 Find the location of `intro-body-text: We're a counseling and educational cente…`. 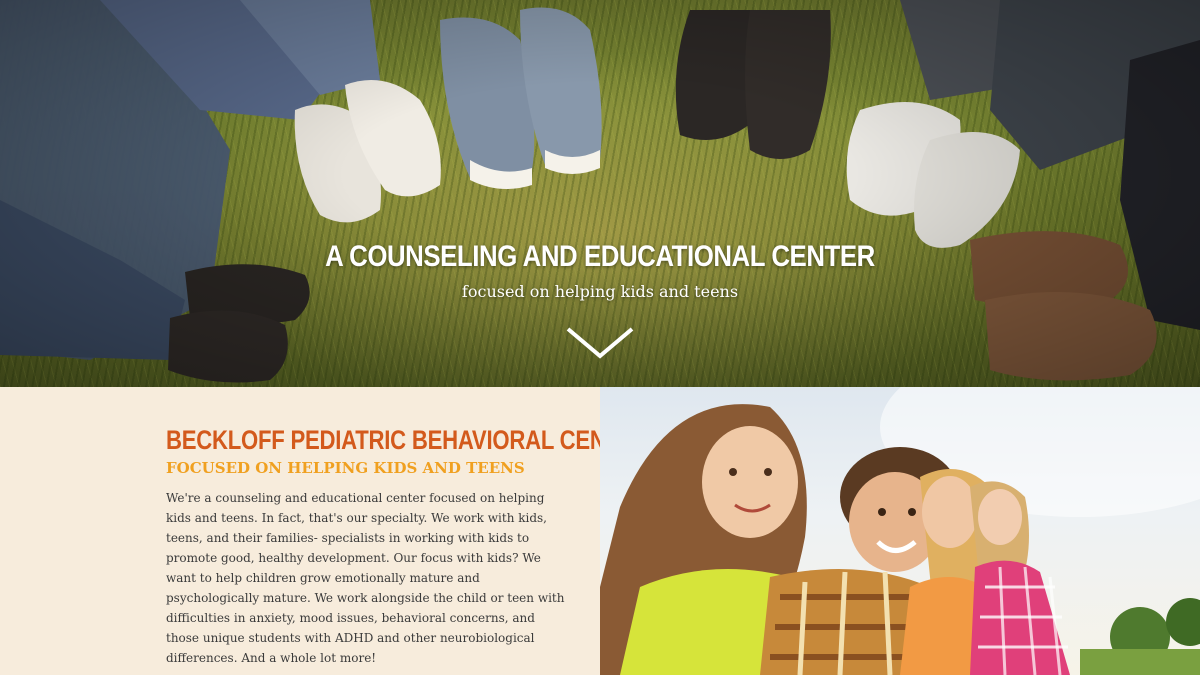

intro-body-text: We're a counseling and educational cente… is located at coordinates (365, 578).